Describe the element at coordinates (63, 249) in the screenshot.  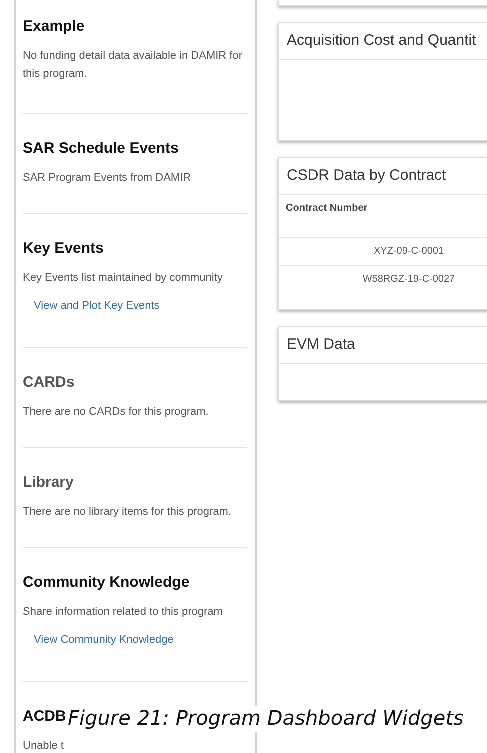
I see `section-heading: Key Events` at that location.